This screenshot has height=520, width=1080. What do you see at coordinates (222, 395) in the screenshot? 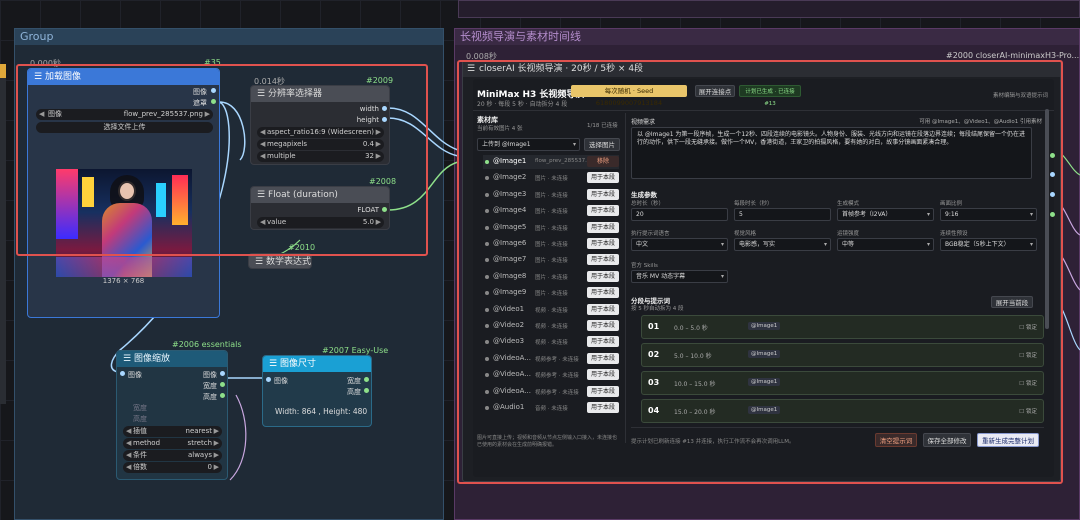
I see `output-dot-height-2006` at bounding box center [222, 395].